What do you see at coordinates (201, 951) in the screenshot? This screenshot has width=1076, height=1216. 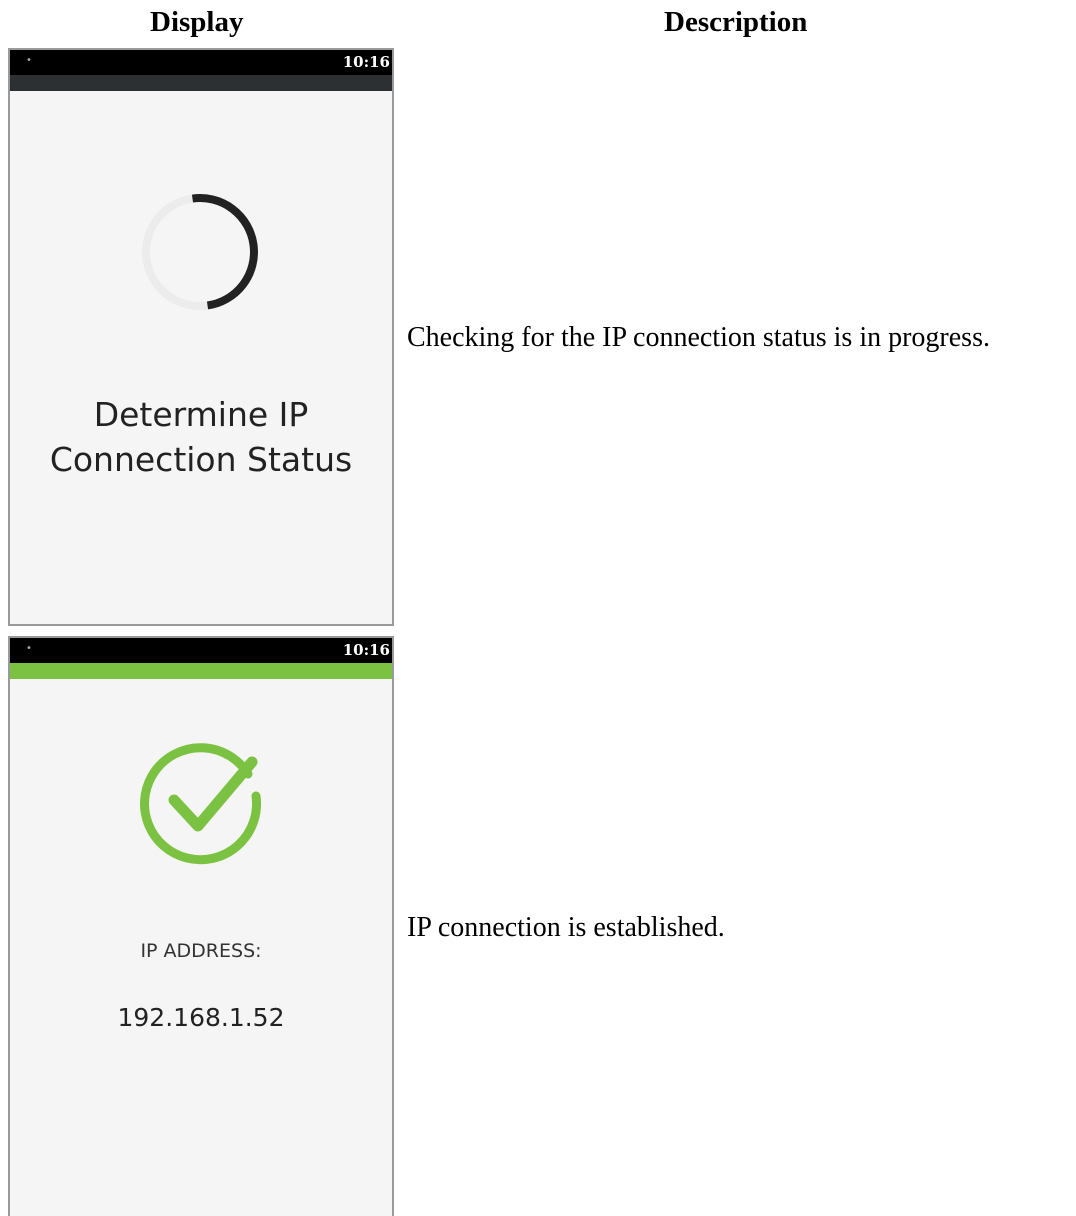 I see `ip-address-label: IP ADDRESS:` at bounding box center [201, 951].